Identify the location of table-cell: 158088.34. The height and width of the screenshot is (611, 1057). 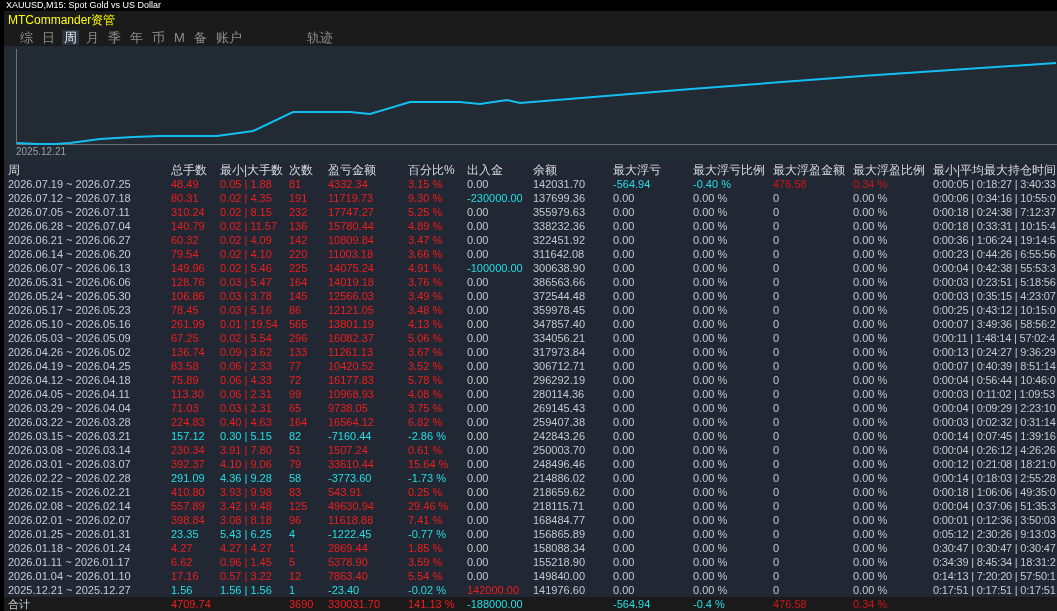
(573, 548).